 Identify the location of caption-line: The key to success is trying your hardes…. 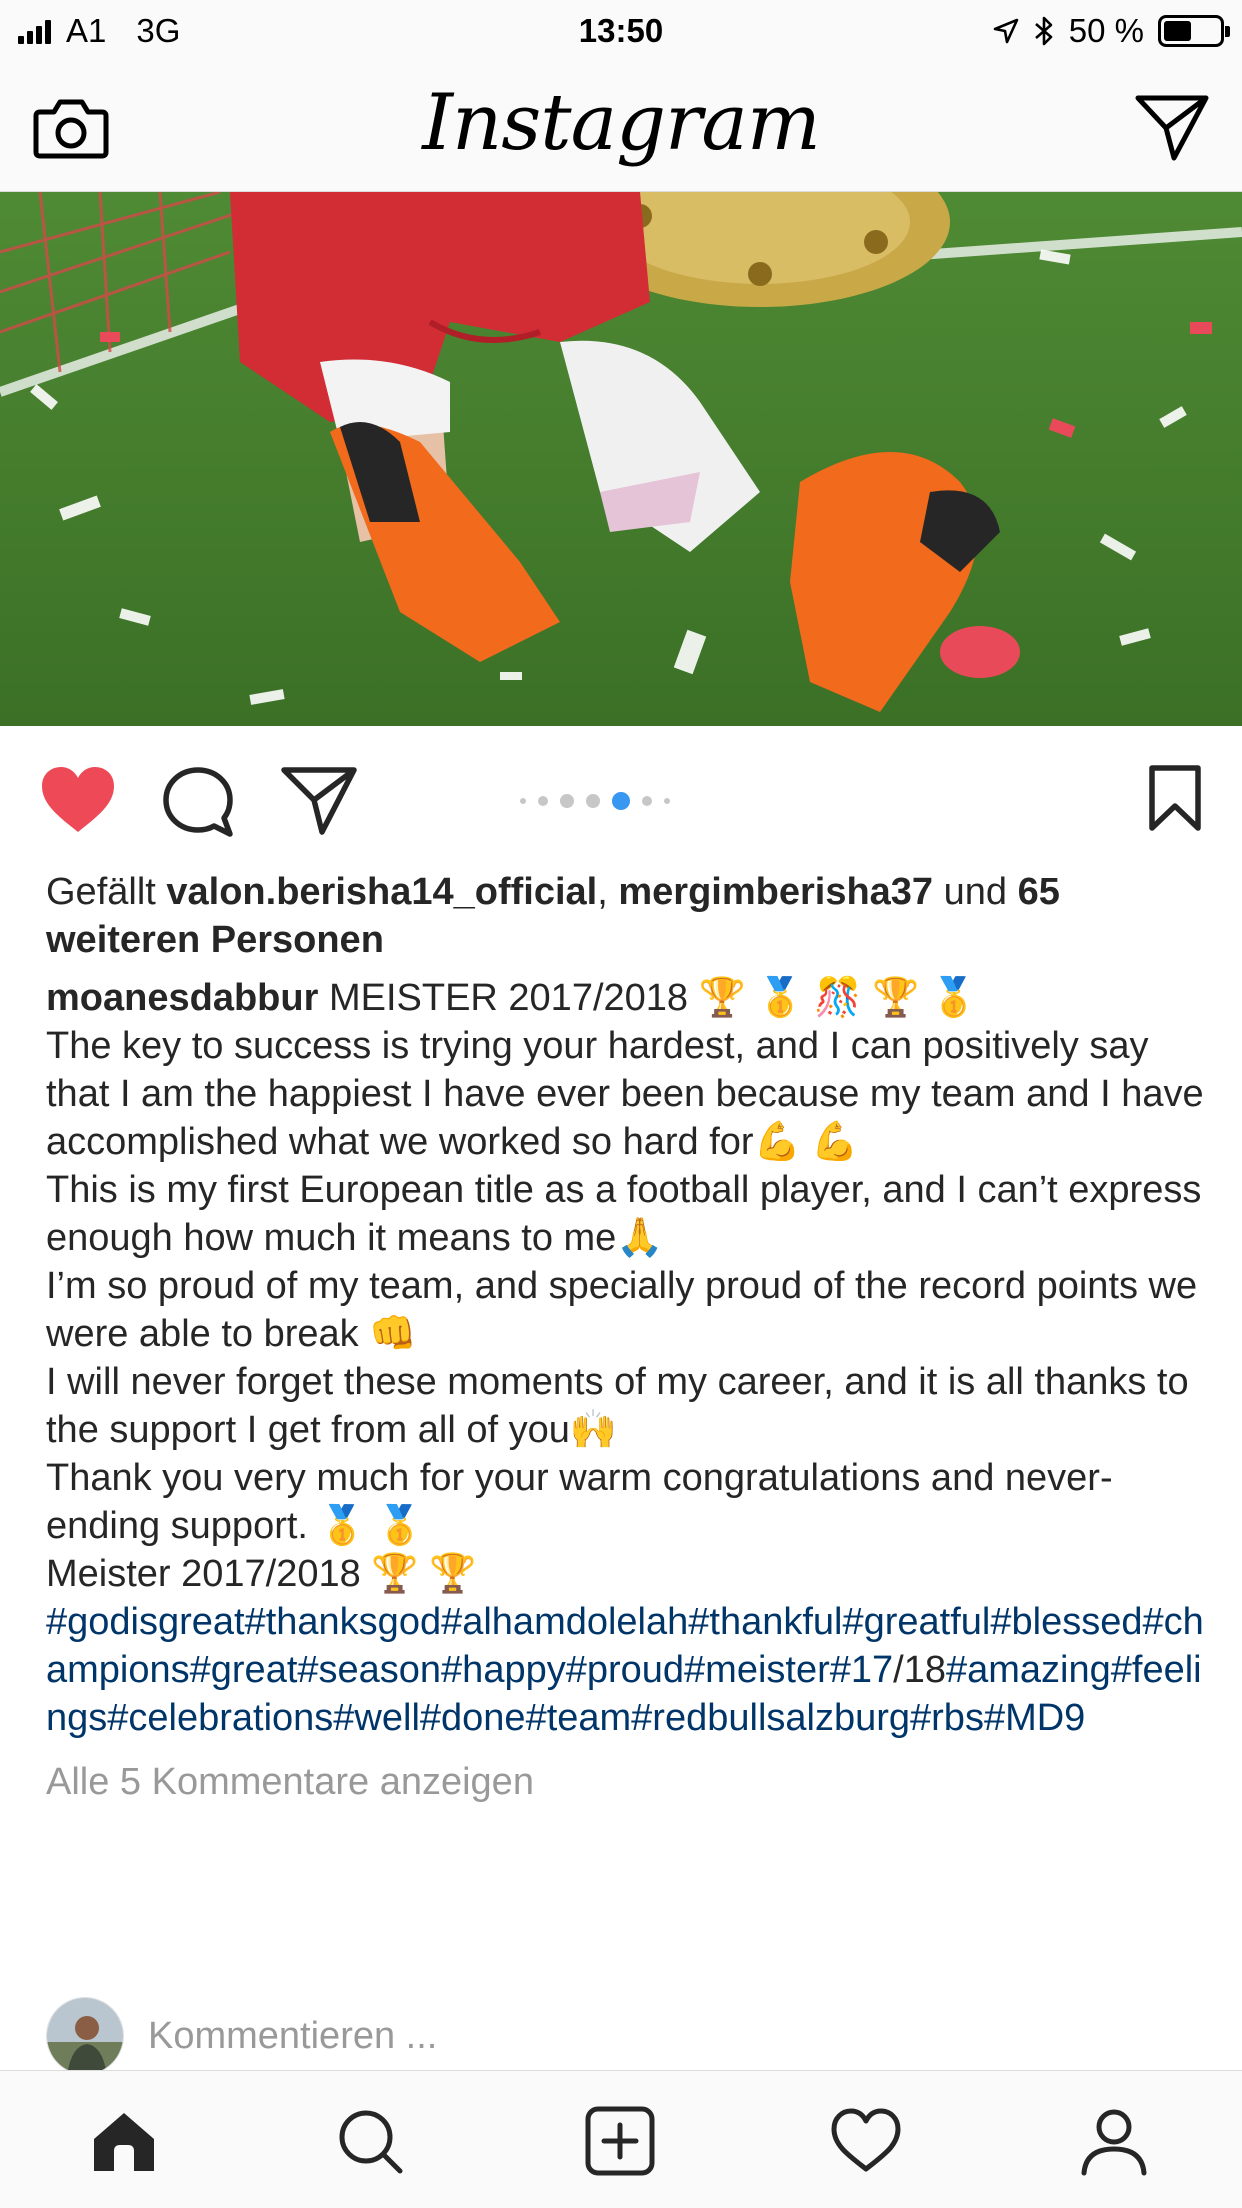
(625, 1094).